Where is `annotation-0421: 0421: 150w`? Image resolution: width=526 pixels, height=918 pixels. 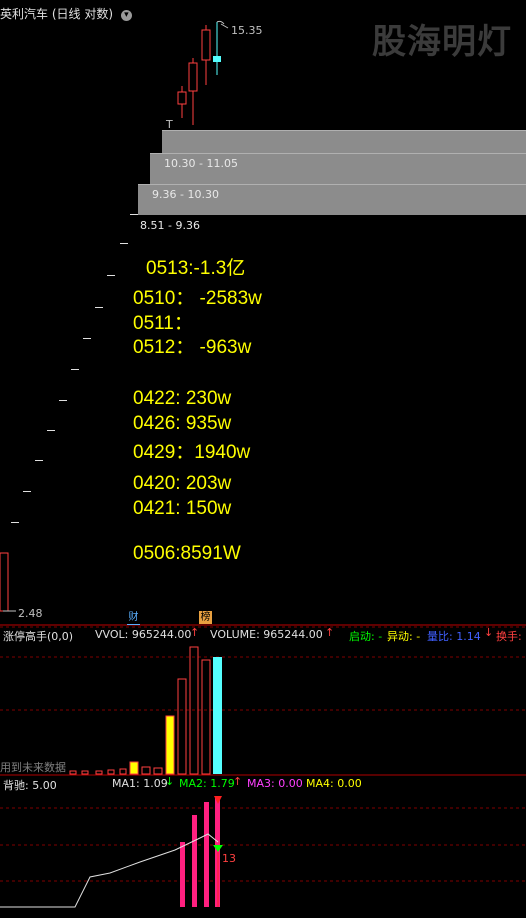
annotation-0421: 0421: 150w is located at coordinates (182, 508).